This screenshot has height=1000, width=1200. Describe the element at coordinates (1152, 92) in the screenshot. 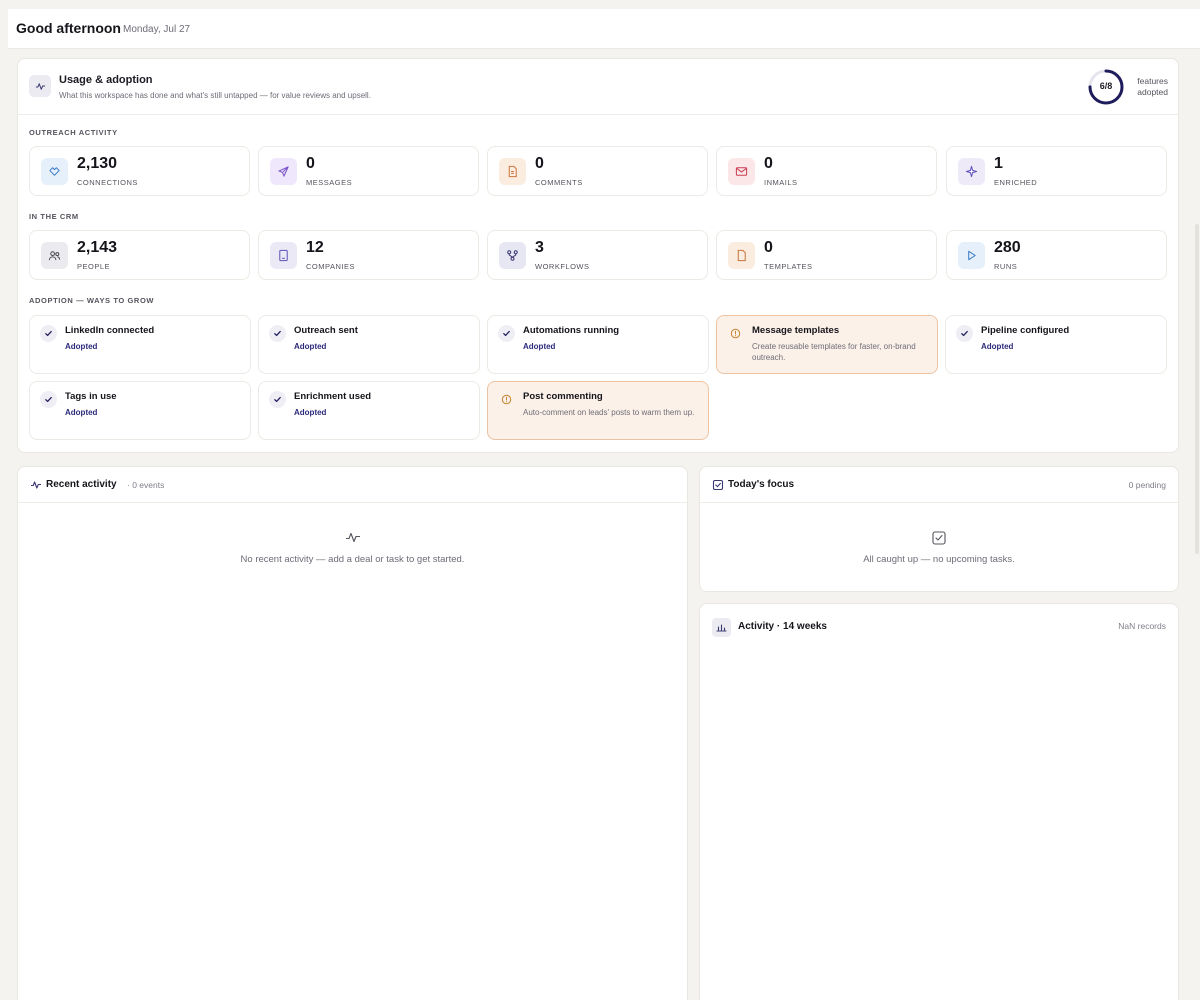

I see `adopted-label-line2: adopted` at that location.